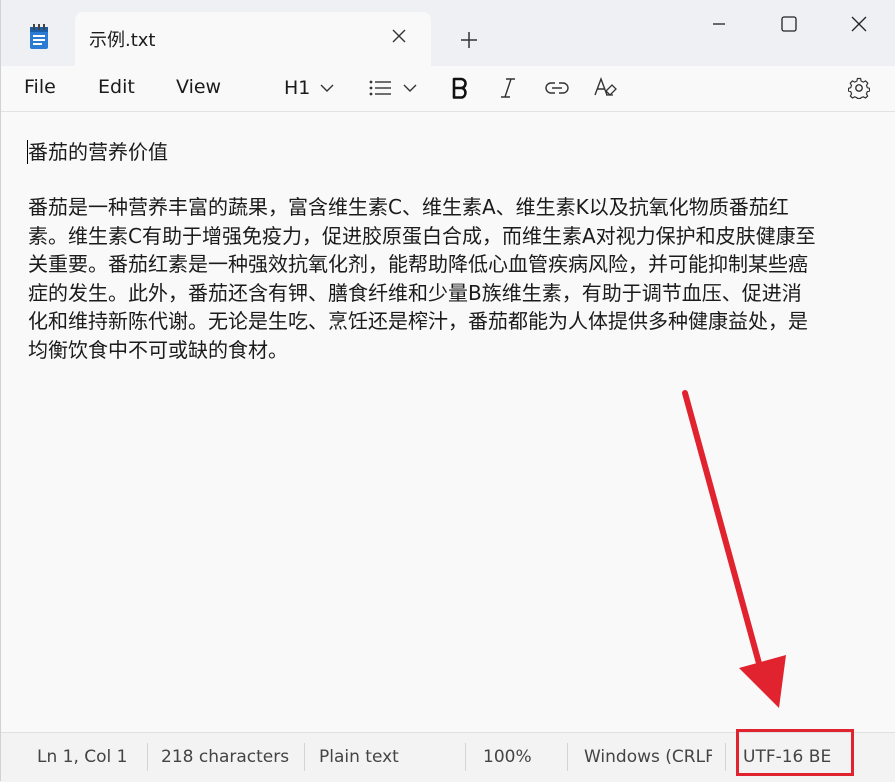 This screenshot has width=895, height=782. I want to click on status-zoom: 100%, so click(507, 757).